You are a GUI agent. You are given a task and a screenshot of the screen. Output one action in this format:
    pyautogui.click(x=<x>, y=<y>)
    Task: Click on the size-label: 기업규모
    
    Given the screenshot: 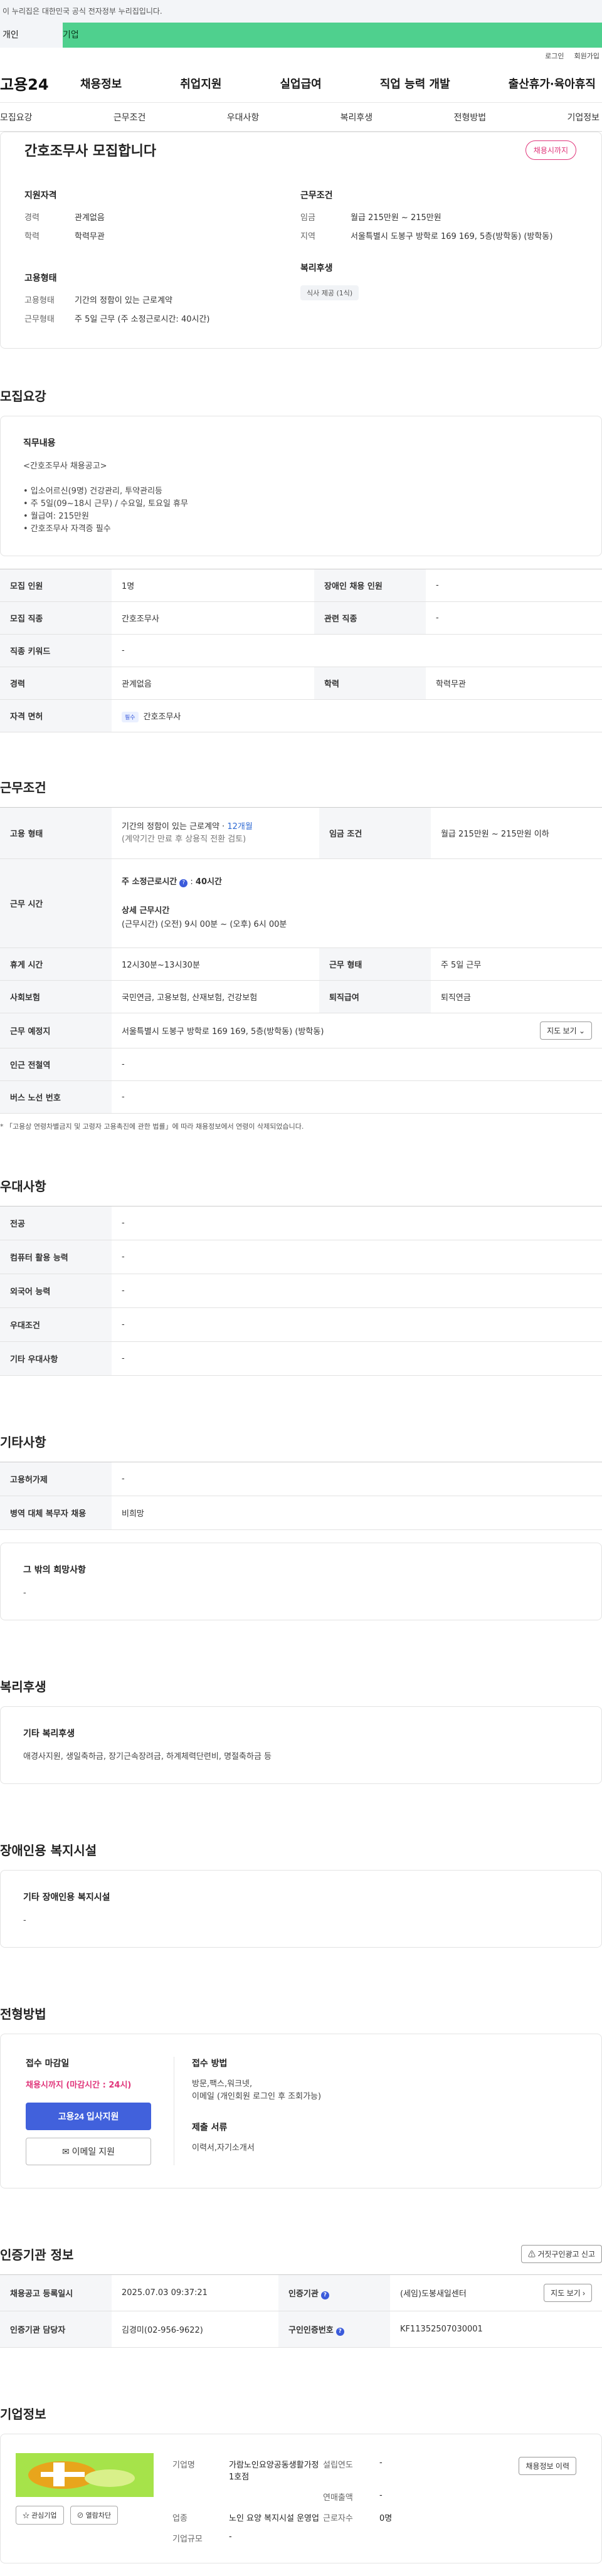 What is the action you would take?
    pyautogui.click(x=187, y=2539)
    